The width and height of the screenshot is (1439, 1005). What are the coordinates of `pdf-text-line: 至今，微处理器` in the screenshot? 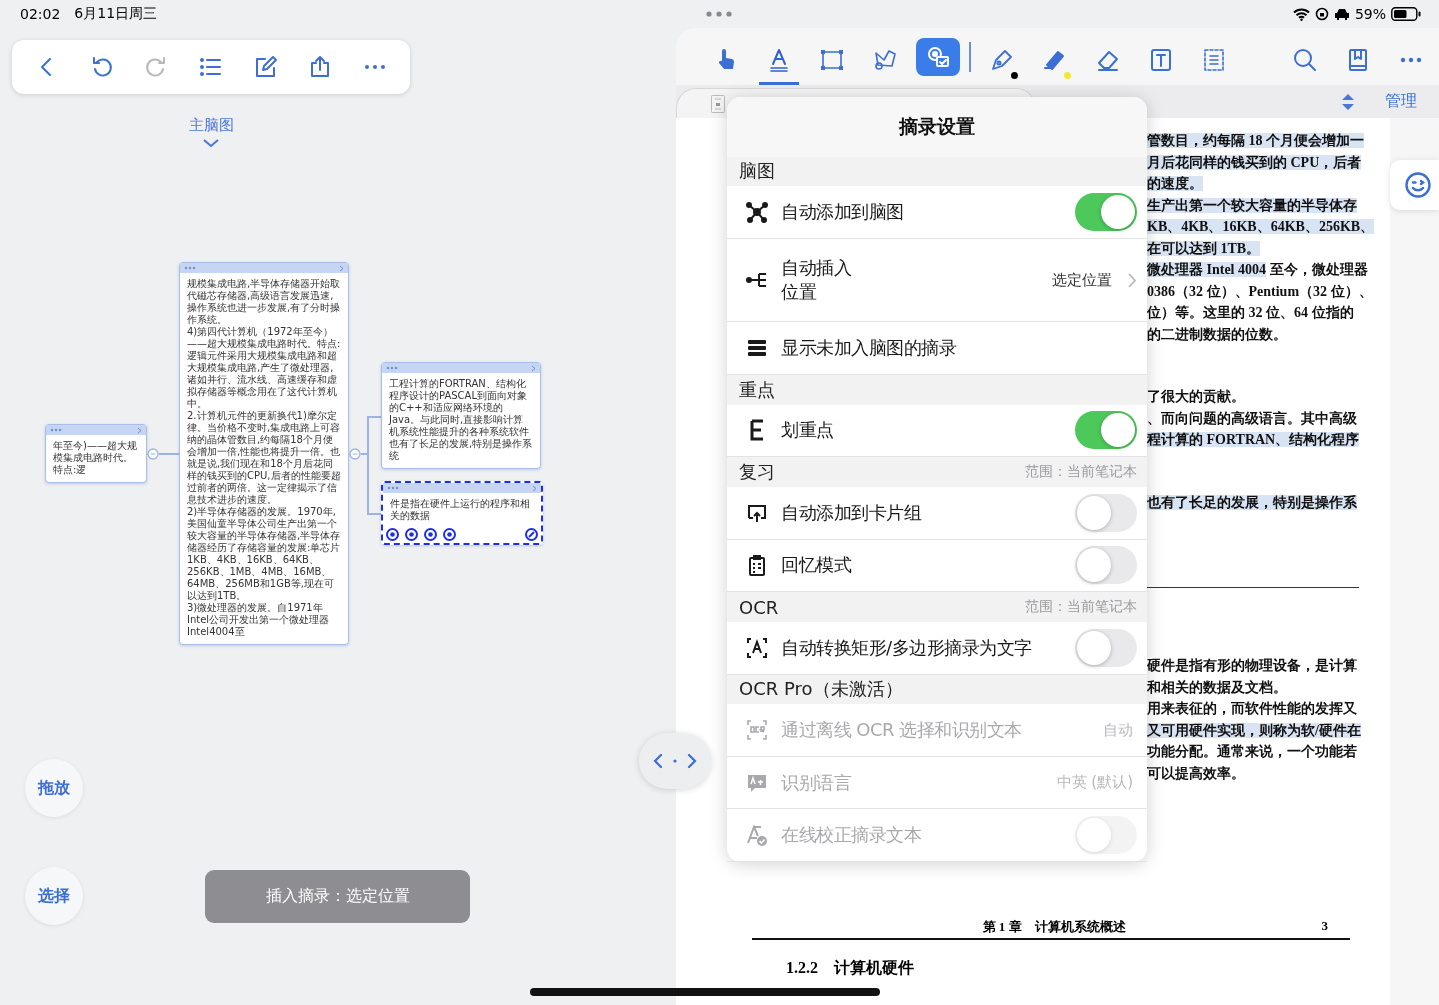 It's located at (1318, 269).